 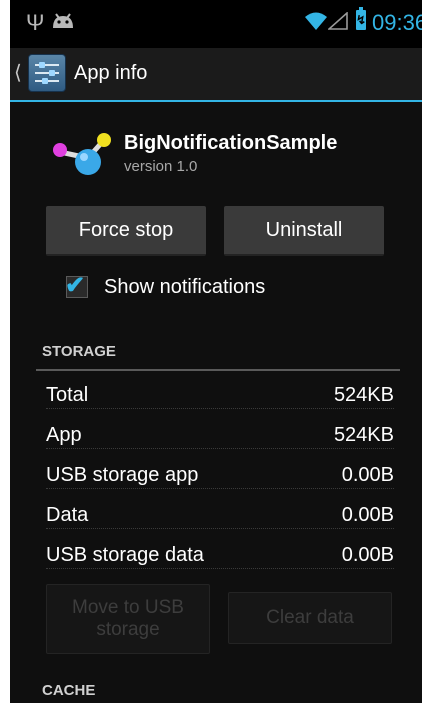 What do you see at coordinates (216, 74) in the screenshot?
I see `action-bar: ⟨ App info` at bounding box center [216, 74].